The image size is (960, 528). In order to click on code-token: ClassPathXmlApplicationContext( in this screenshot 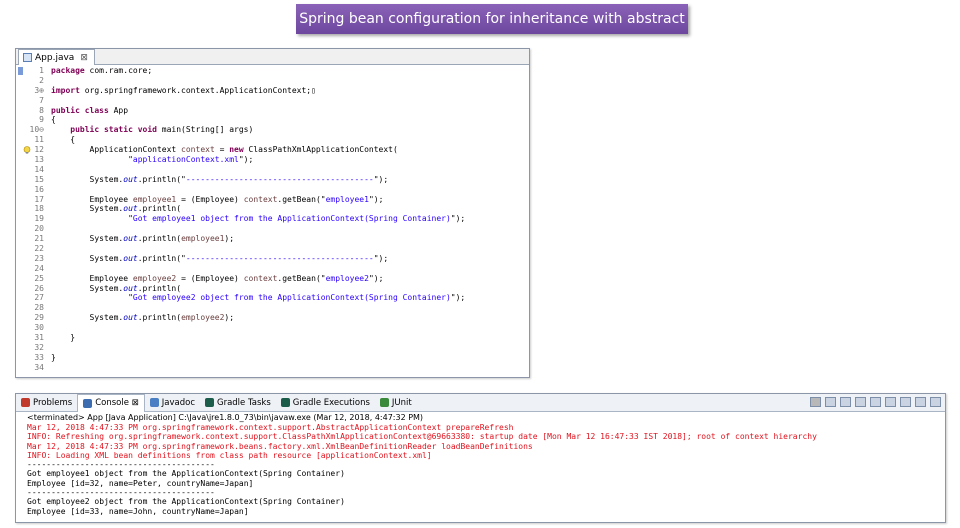, I will do `click(320, 150)`.